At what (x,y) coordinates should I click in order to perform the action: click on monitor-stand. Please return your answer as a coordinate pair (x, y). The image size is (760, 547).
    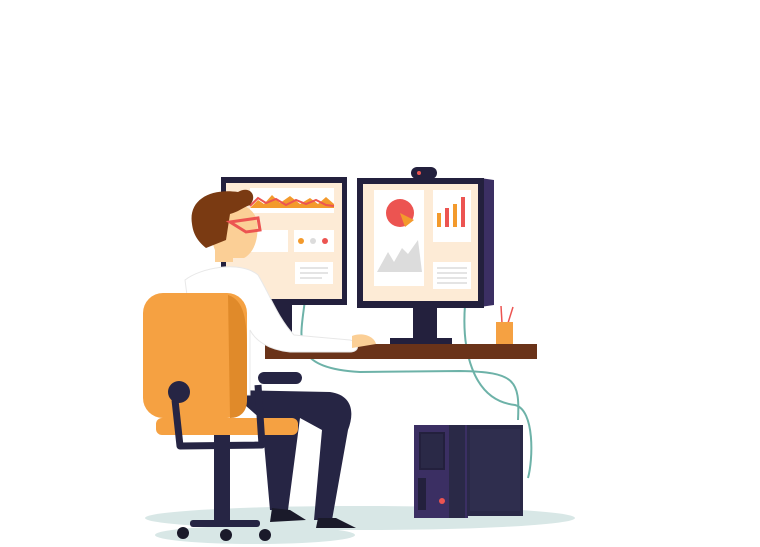
    Looking at the image, I should click on (425, 325).